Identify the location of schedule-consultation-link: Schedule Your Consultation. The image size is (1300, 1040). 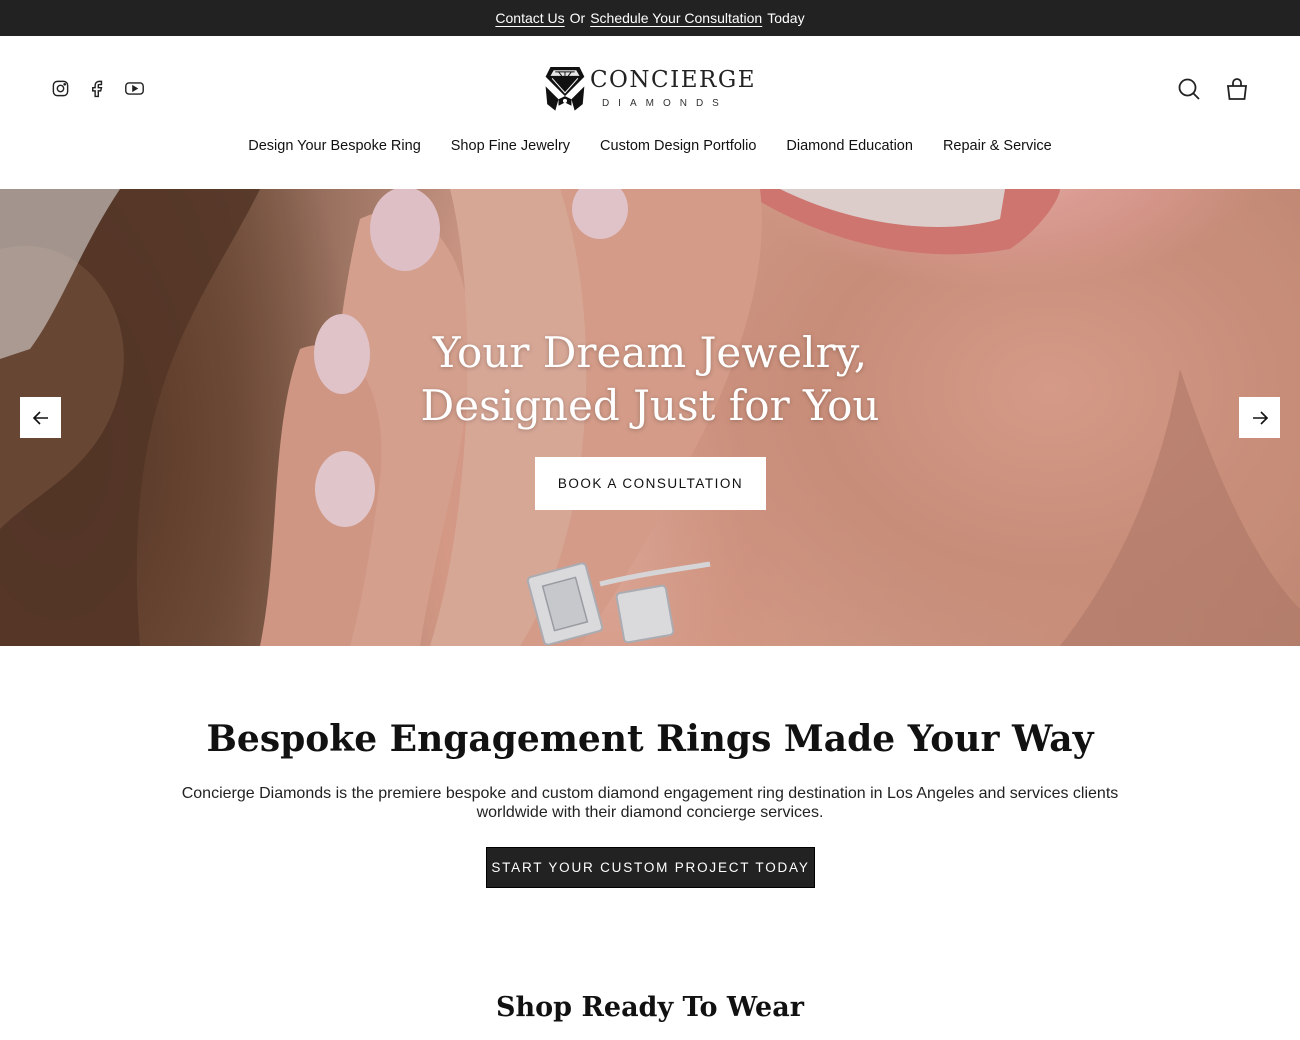
(676, 18).